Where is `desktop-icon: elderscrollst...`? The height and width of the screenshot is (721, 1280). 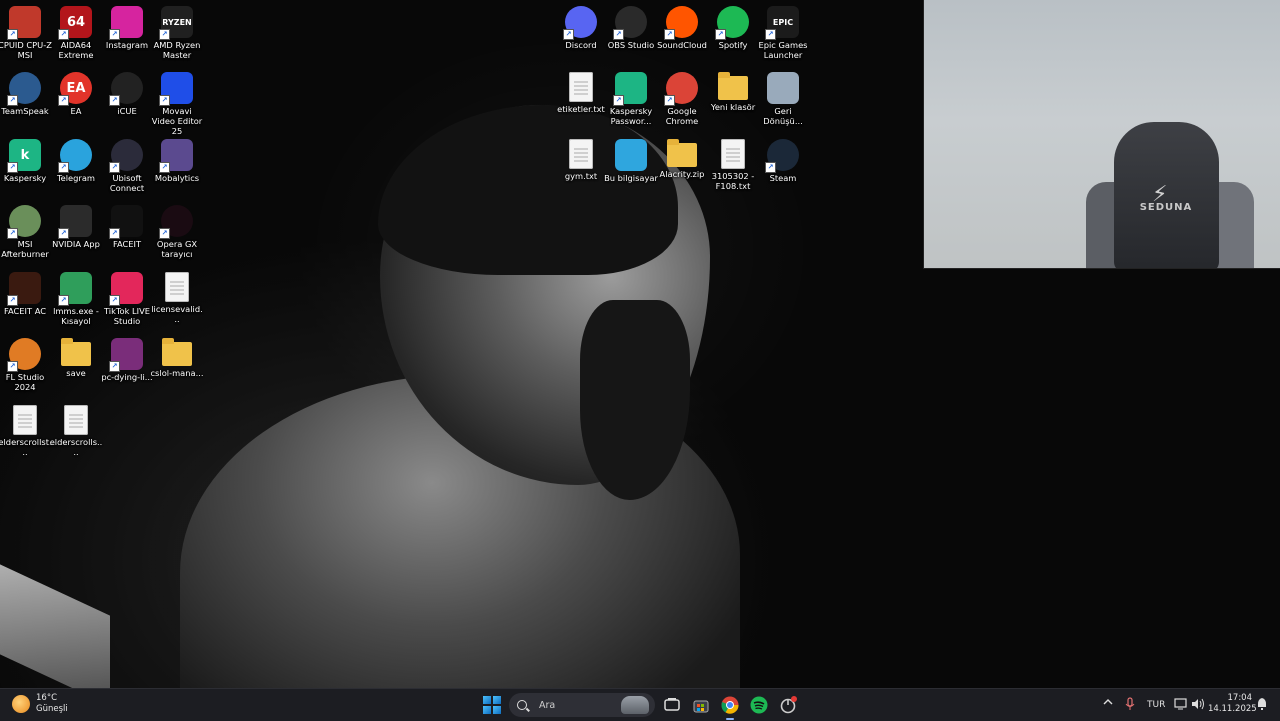 desktop-icon: elderscrollst... is located at coordinates (26, 429).